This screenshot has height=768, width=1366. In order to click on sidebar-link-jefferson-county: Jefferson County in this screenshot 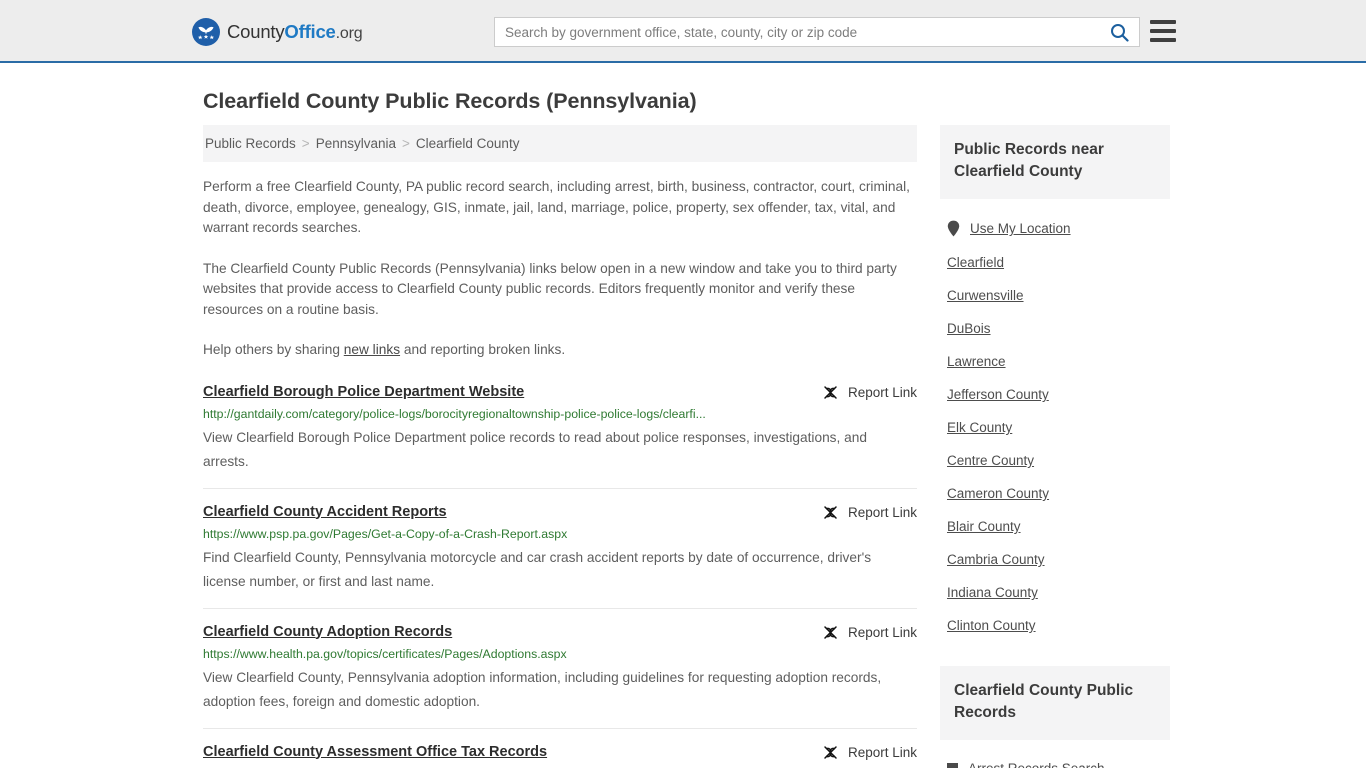, I will do `click(1055, 394)`.